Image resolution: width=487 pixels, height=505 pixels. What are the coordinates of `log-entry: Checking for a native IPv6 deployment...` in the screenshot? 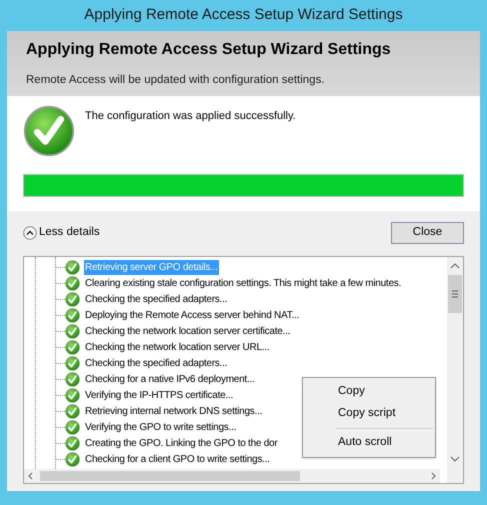 It's located at (170, 379).